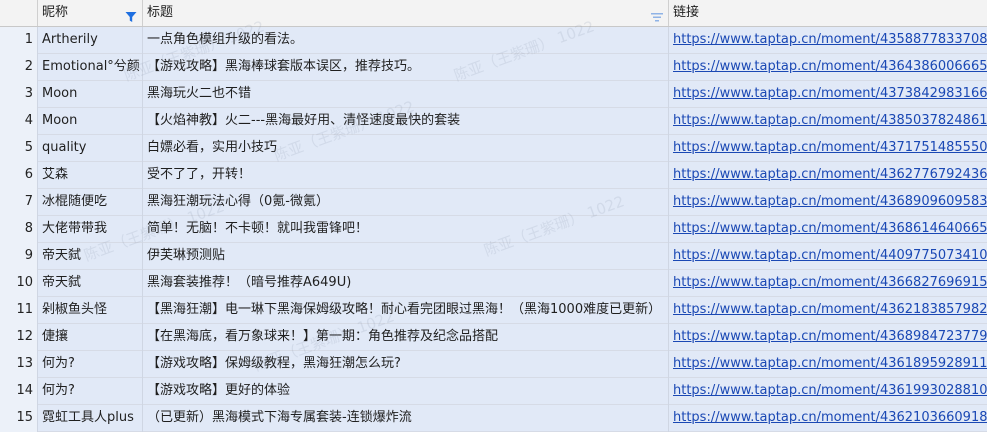 Image resolution: width=987 pixels, height=433 pixels. What do you see at coordinates (406, 40) in the screenshot?
I see `cell-title: 一点角色模组升级的看法。` at bounding box center [406, 40].